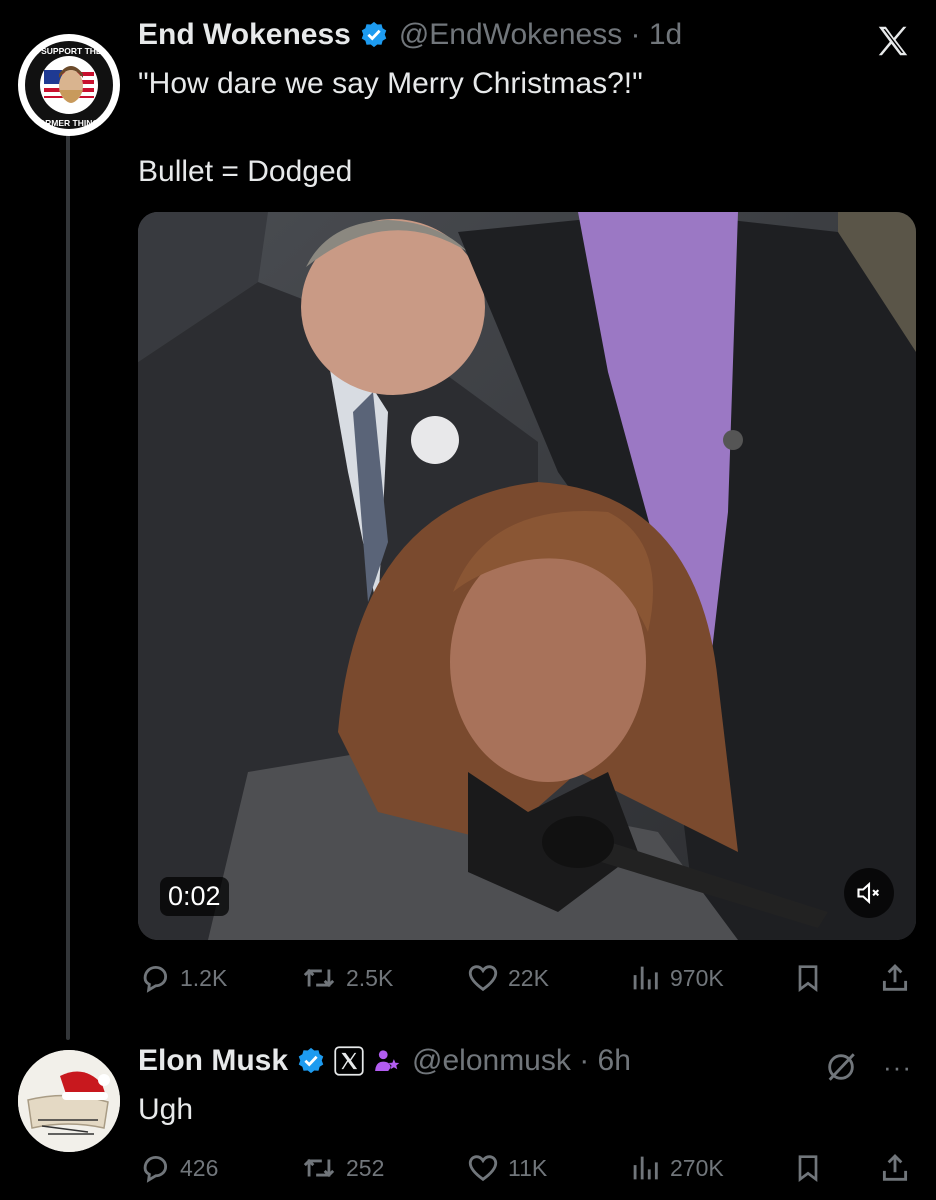 Image resolution: width=936 pixels, height=1200 pixels. Describe the element at coordinates (69, 51) in the screenshot. I see `avatar-badge-top-text: I SUPPORT THE` at that location.